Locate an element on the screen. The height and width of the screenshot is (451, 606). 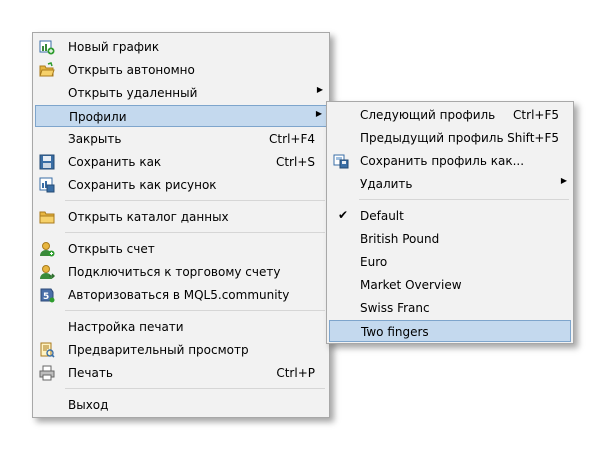
submenu-item-profile-market-overview: Market Overview is located at coordinates (450, 285).